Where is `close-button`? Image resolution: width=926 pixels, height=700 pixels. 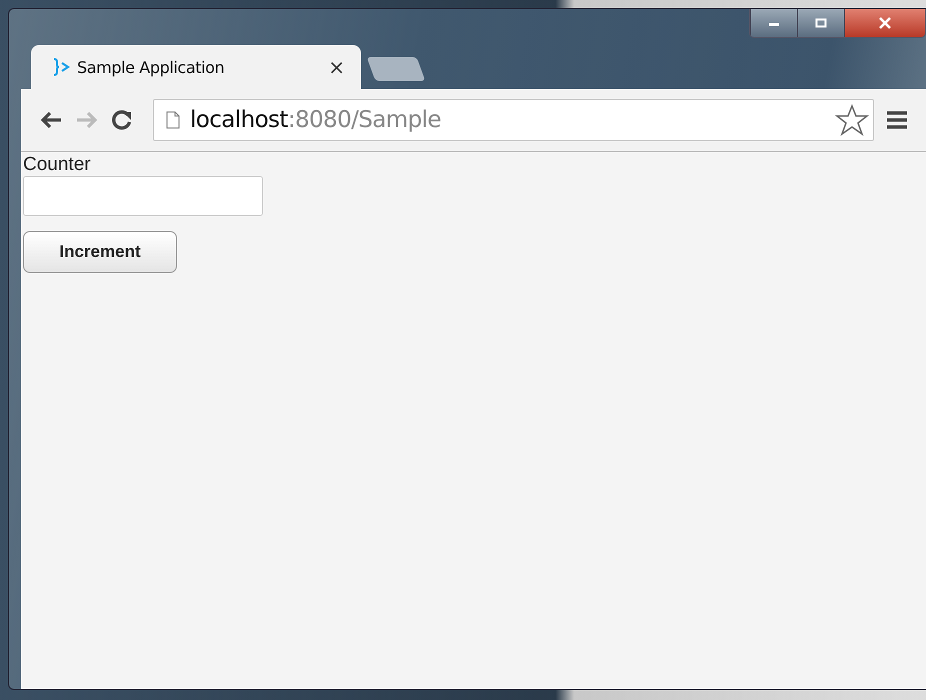
close-button is located at coordinates (884, 23).